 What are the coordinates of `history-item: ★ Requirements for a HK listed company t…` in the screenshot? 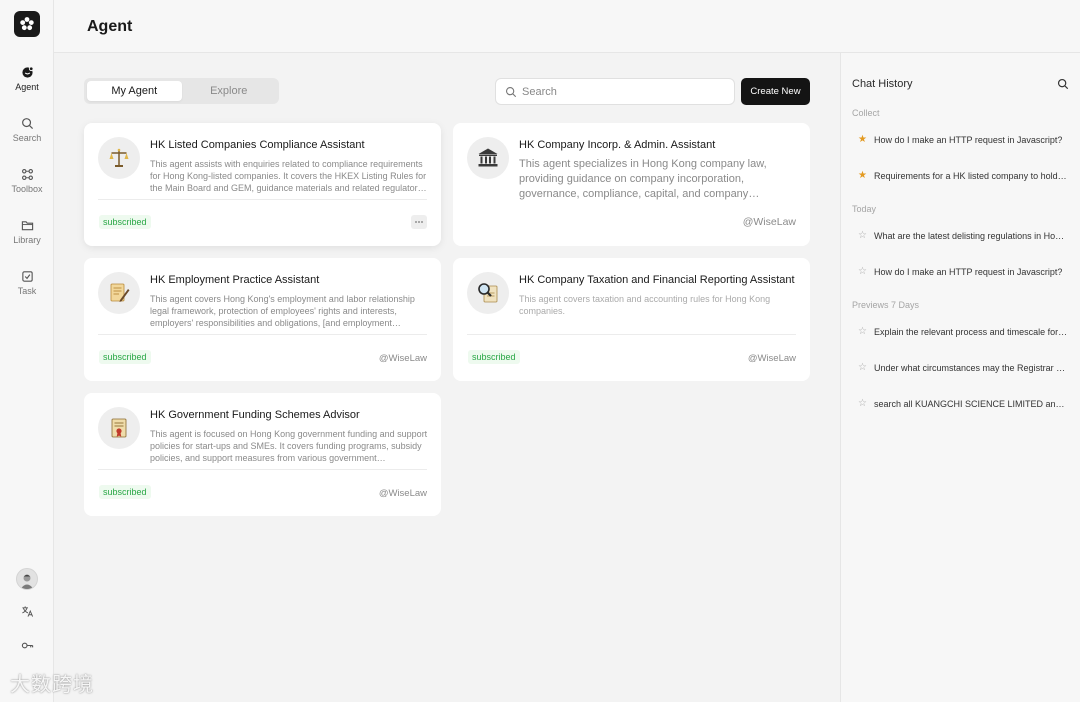 It's located at (963, 176).